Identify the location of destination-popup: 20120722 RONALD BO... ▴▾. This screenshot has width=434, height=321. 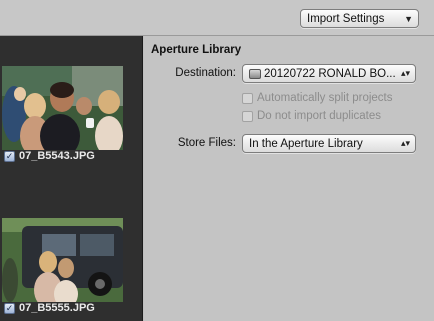
(329, 73).